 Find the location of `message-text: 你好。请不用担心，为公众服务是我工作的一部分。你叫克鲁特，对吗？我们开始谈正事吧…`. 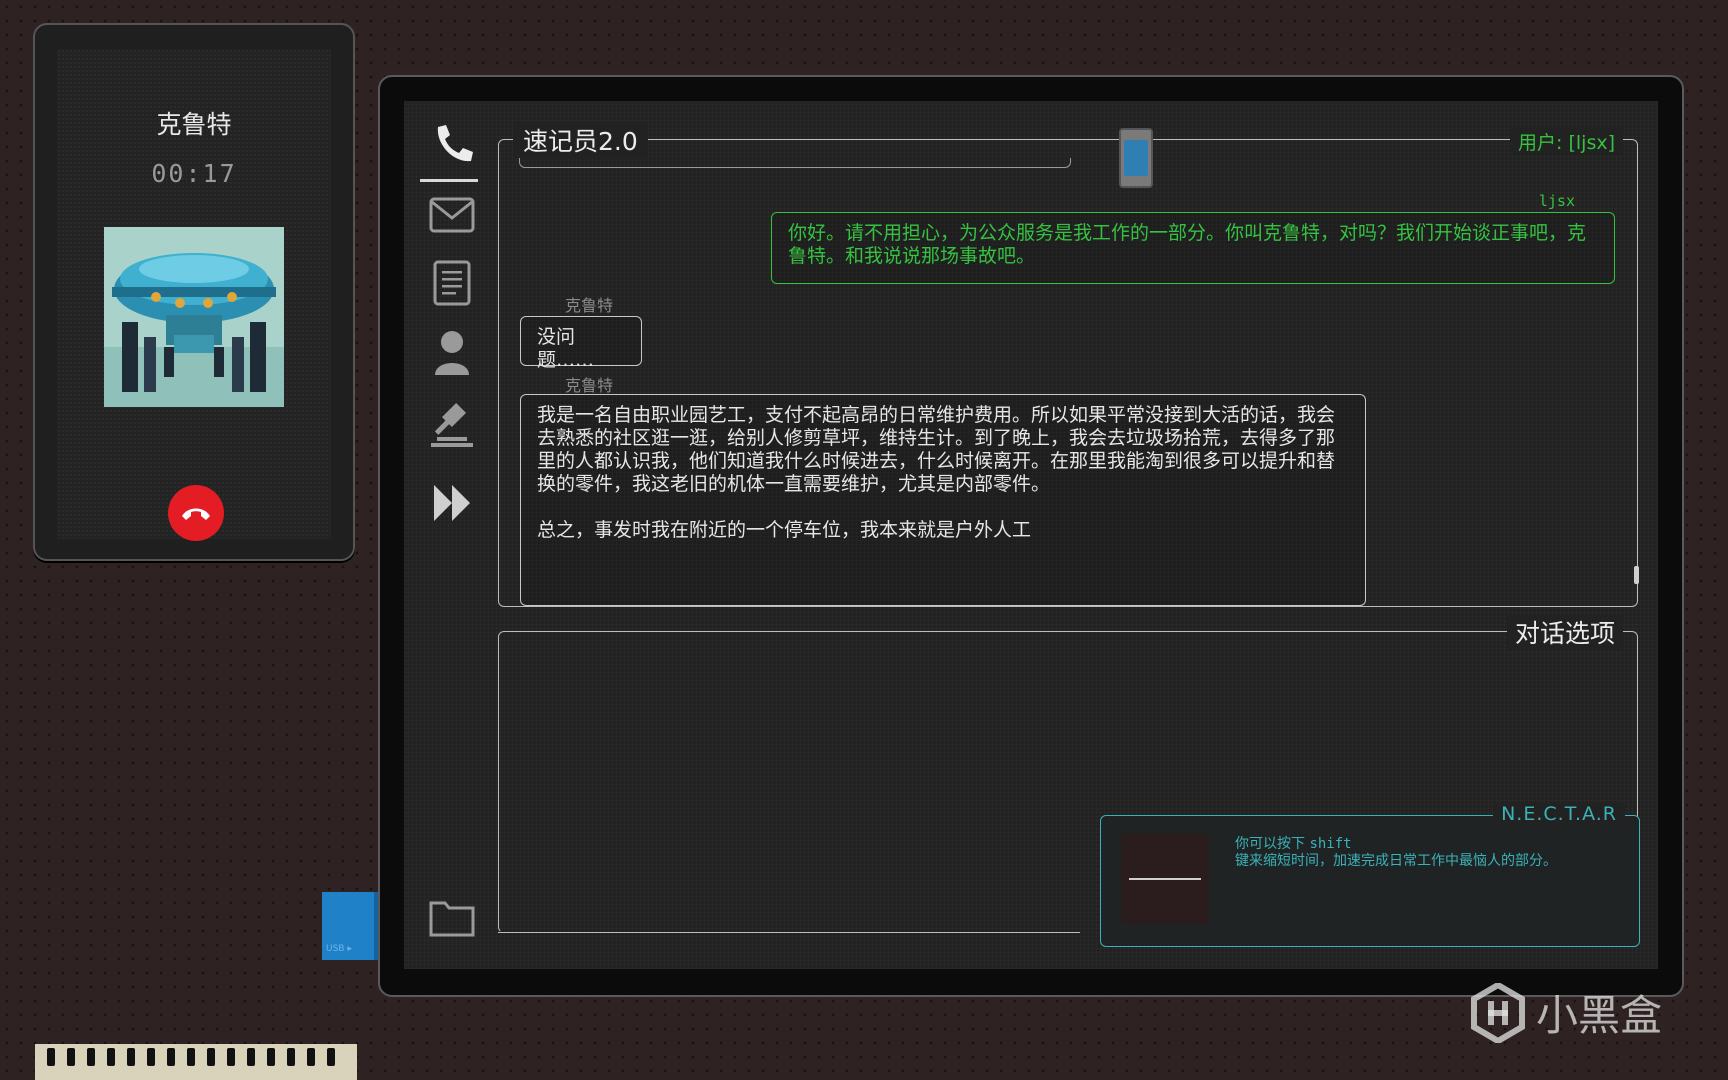

message-text: 你好。请不用担心，为公众服务是我工作的一部分。你叫克鲁特，对吗？我们开始谈正事吧… is located at coordinates (1187, 244).